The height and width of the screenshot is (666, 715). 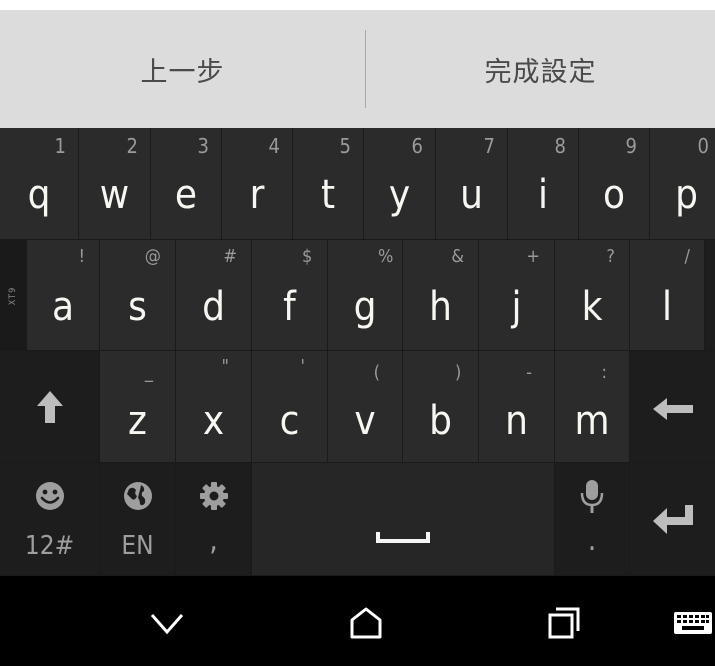 I want to click on key-hint: ), so click(x=458, y=372).